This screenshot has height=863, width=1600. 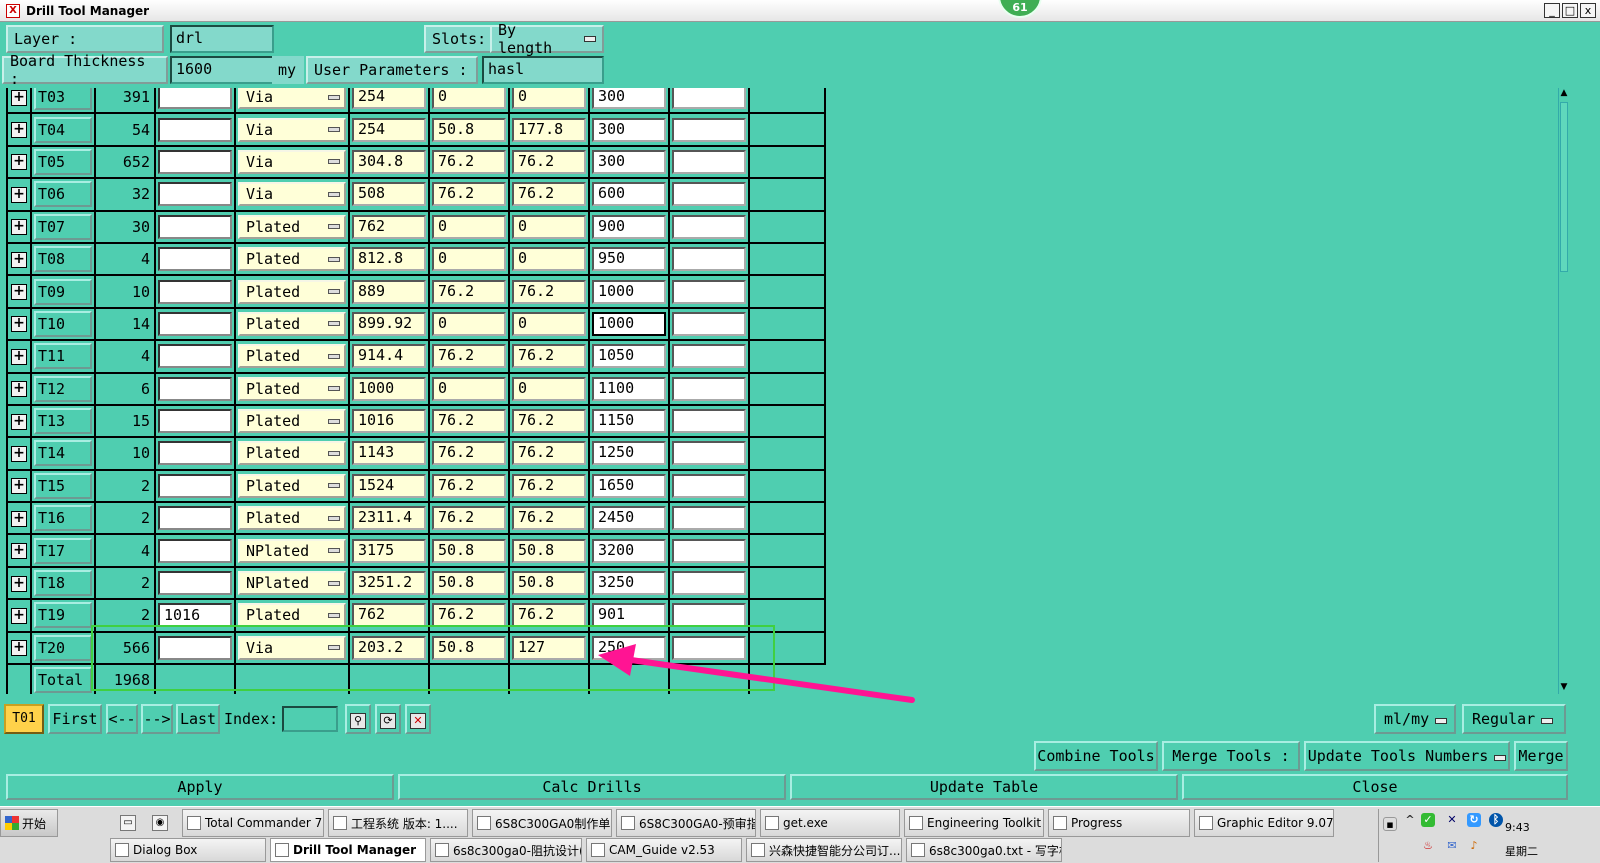 What do you see at coordinates (63, 421) in the screenshot?
I see `tool-name-button: T13` at bounding box center [63, 421].